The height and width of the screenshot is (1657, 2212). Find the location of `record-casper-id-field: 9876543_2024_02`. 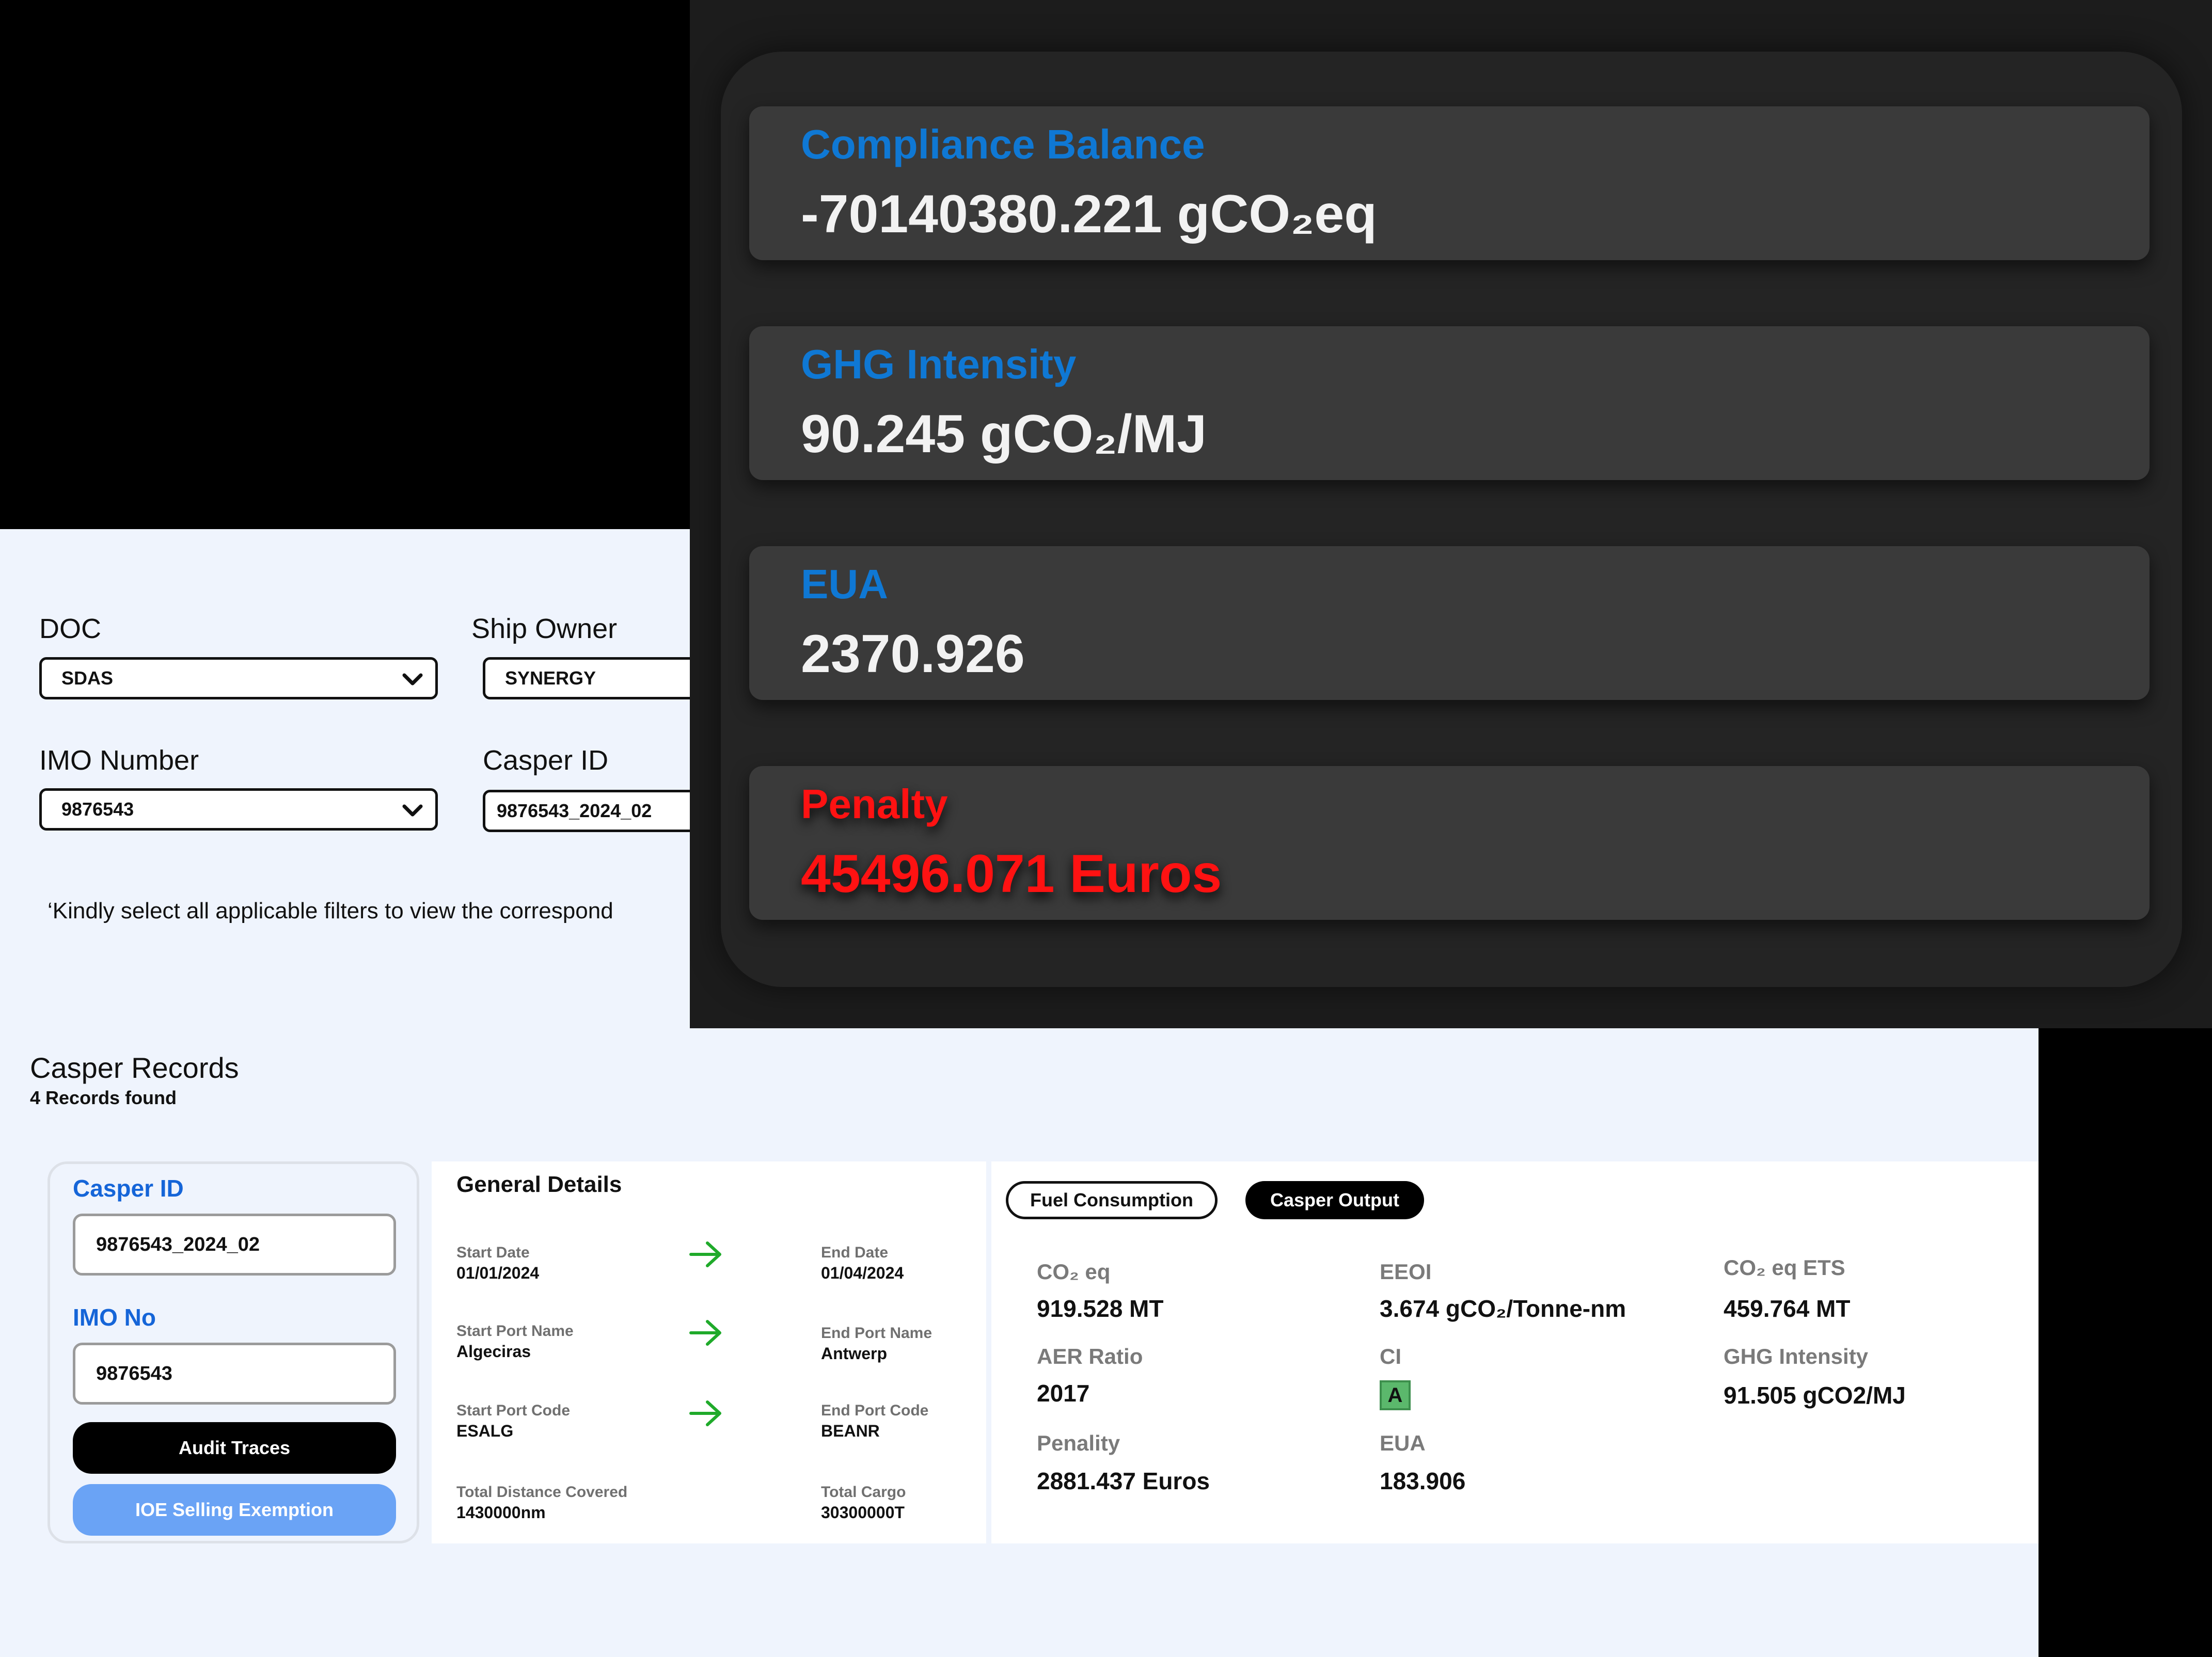

record-casper-id-field: 9876543_2024_02 is located at coordinates (235, 1245).